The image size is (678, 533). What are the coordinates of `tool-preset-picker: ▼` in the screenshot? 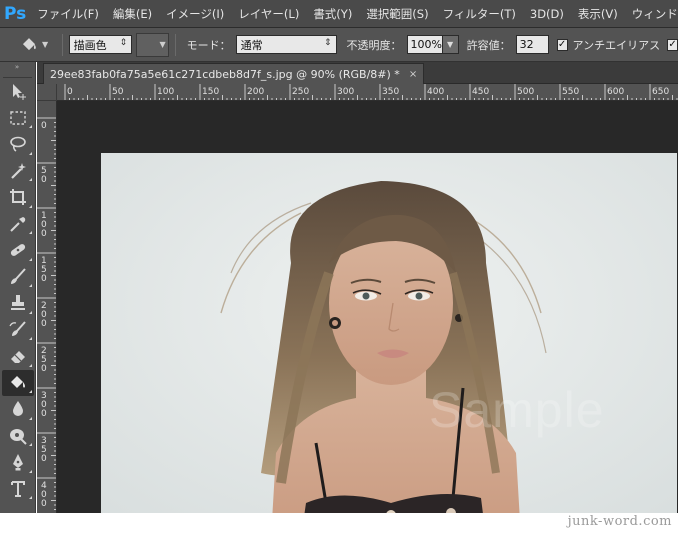 It's located at (38, 45).